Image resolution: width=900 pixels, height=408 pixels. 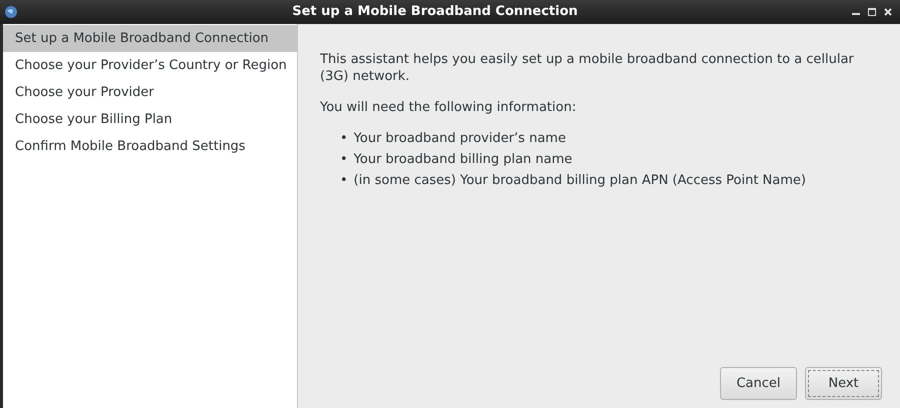 What do you see at coordinates (888, 12) in the screenshot?
I see `close-icon` at bounding box center [888, 12].